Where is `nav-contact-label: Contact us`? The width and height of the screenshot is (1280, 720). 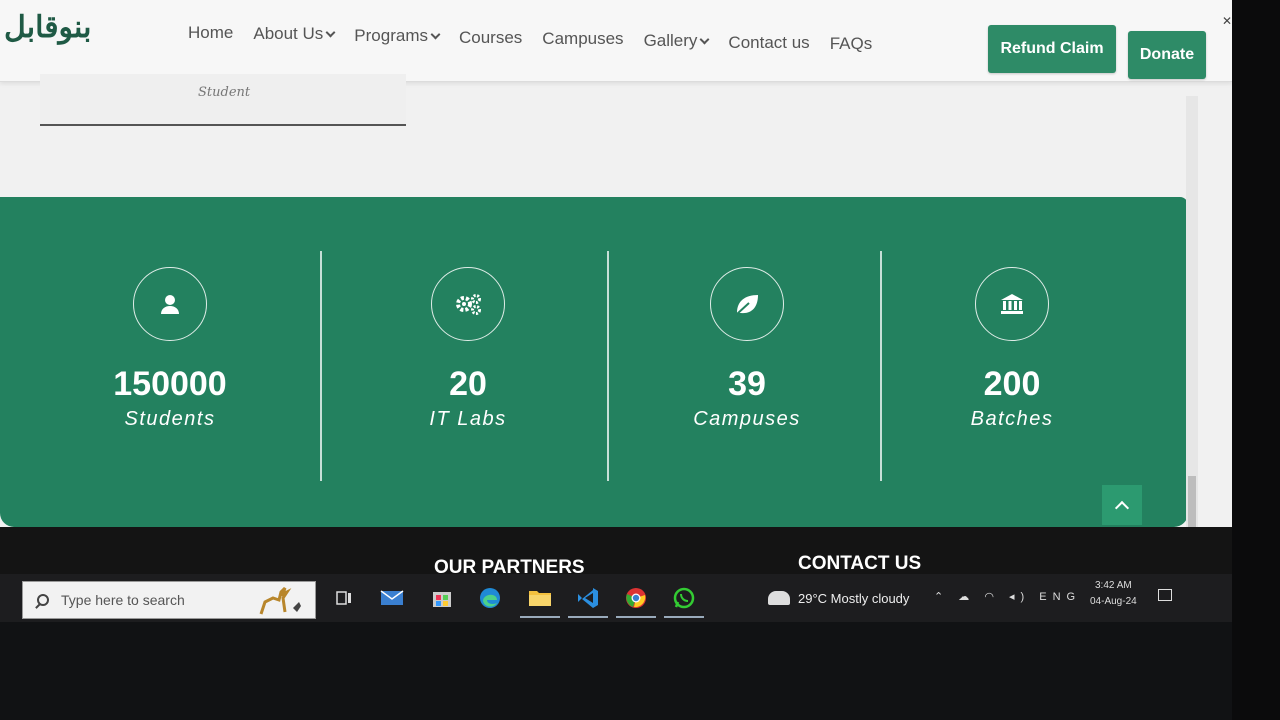
nav-contact-label: Contact us is located at coordinates (769, 42).